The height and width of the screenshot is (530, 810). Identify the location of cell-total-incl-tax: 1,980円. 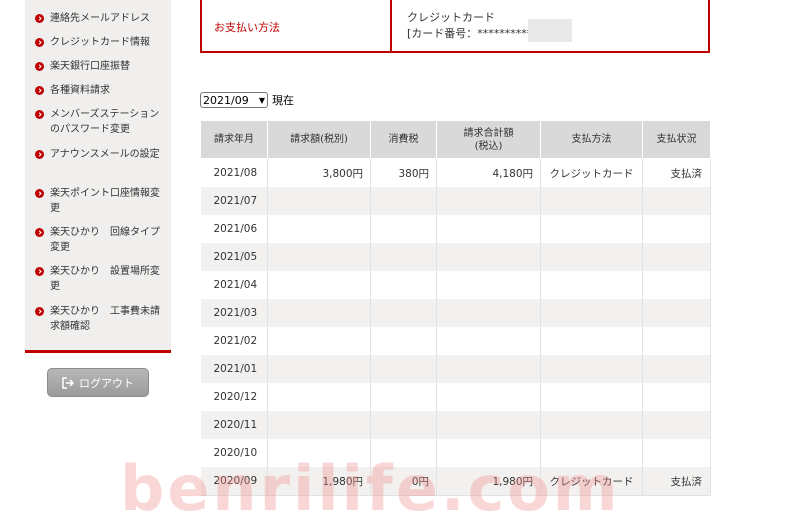
(488, 481).